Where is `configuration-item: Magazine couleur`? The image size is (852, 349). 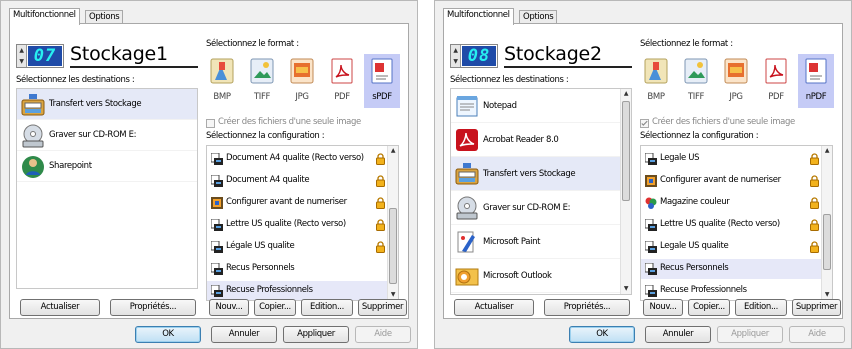 configuration-item: Magazine couleur is located at coordinates (732, 203).